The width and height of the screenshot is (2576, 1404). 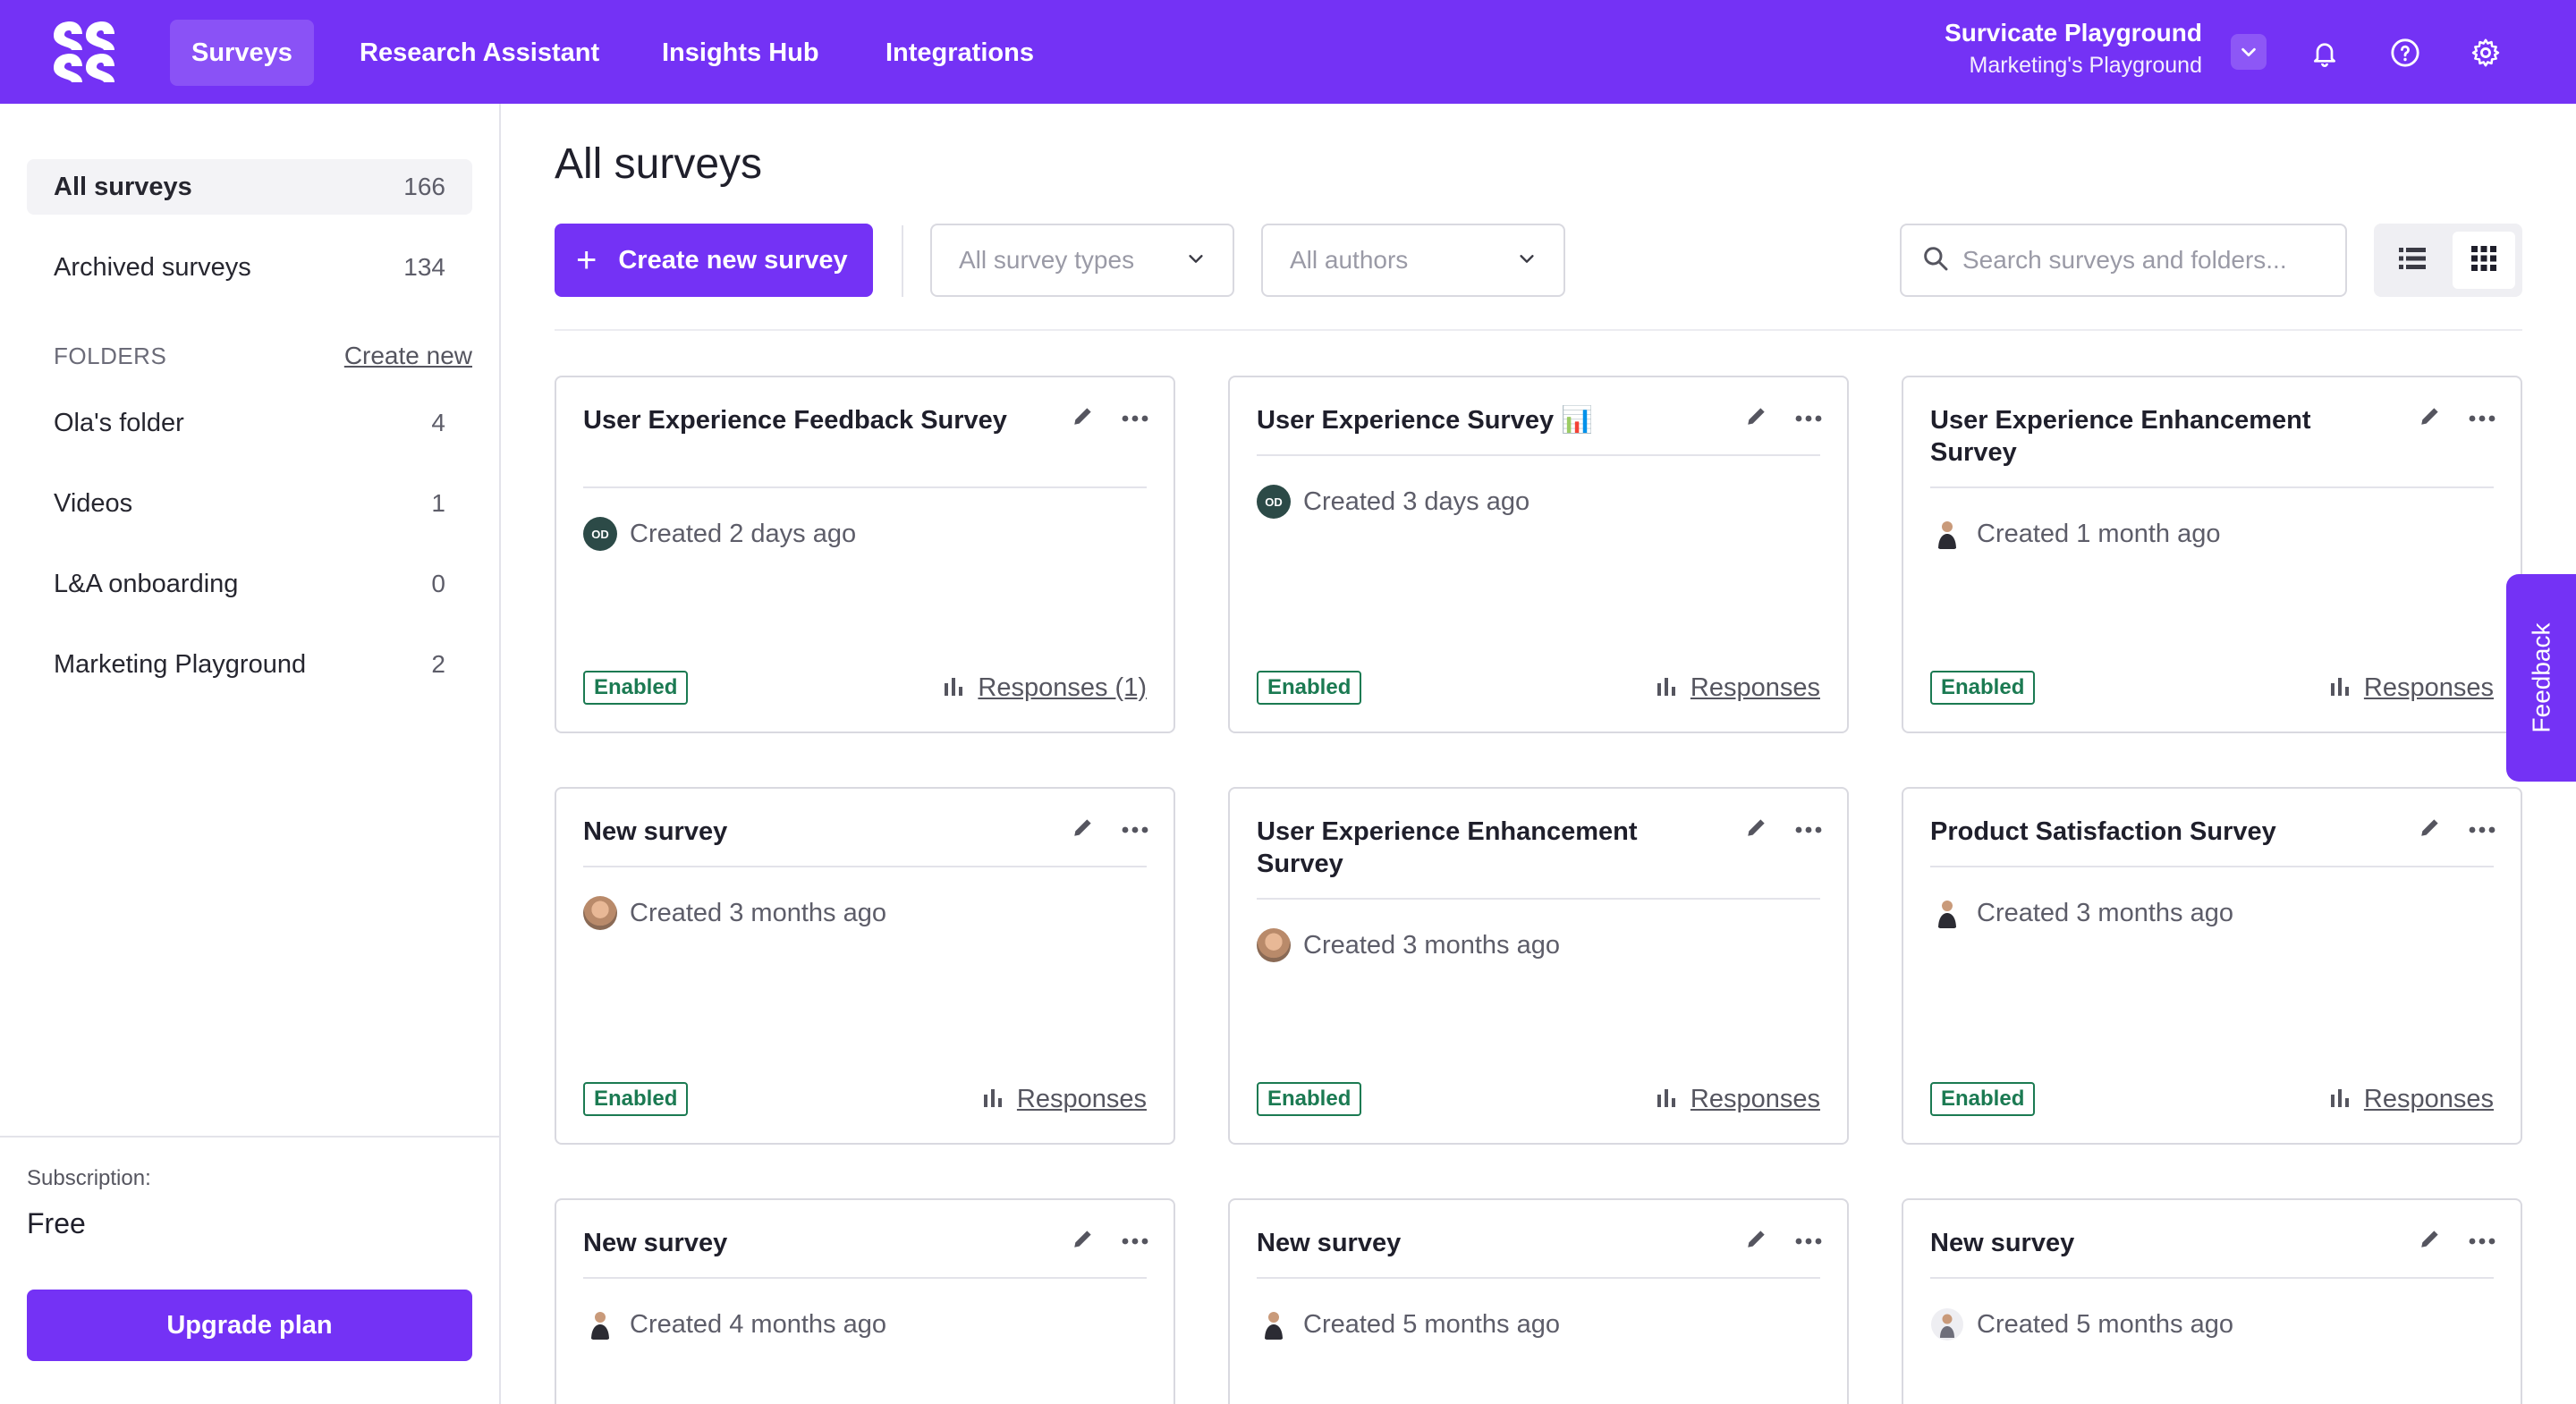 I want to click on plus-icon: +, so click(x=586, y=260).